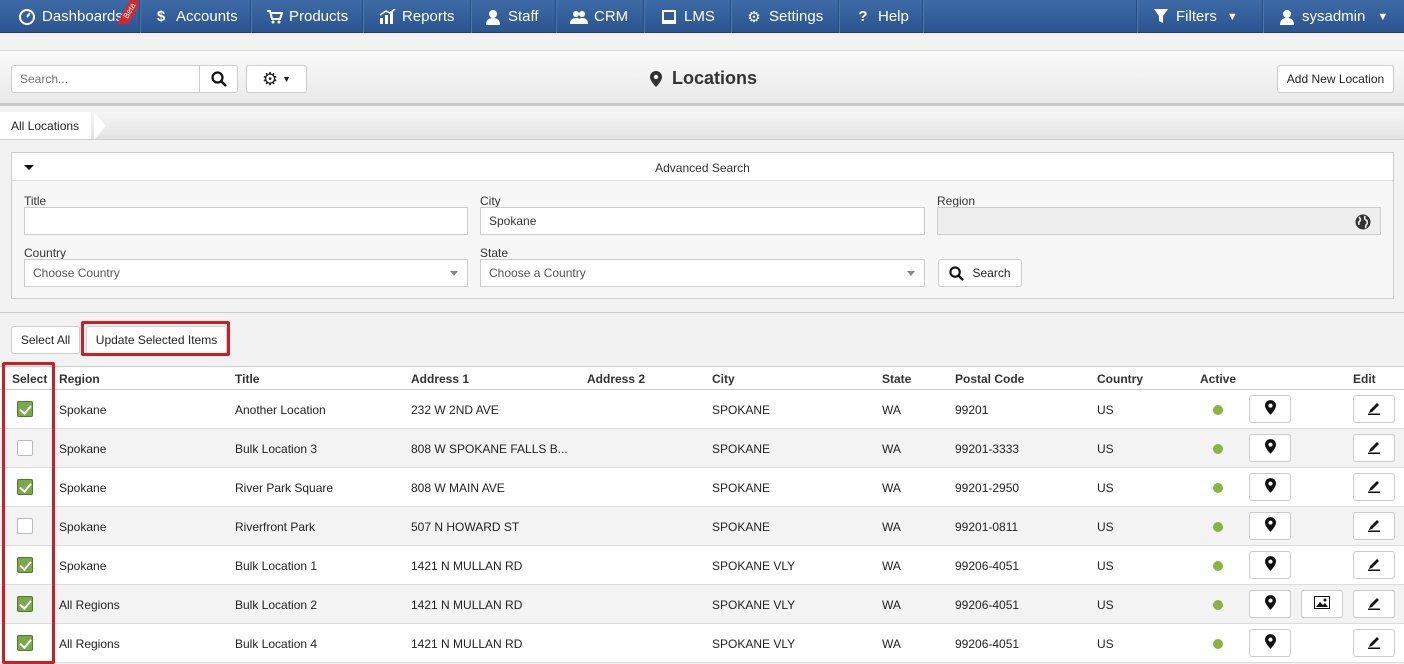  I want to click on dropdown-arrow-icon, so click(454, 273).